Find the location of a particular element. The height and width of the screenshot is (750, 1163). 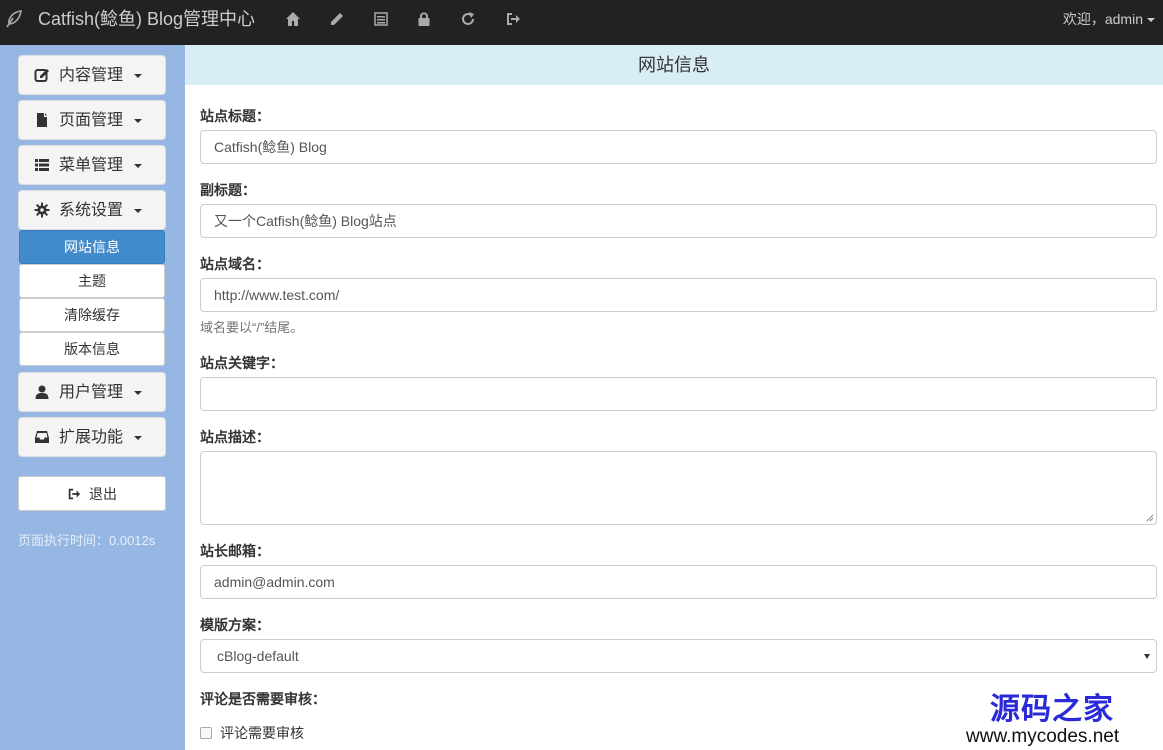

menu-label: 页面管理 is located at coordinates (91, 120).